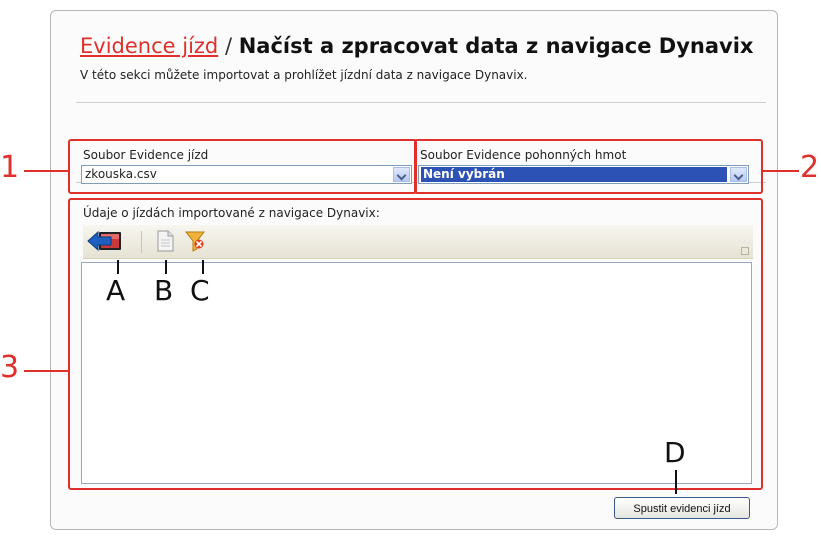 The height and width of the screenshot is (536, 821). Describe the element at coordinates (781, 171) in the screenshot. I see `callout-2-line` at that location.